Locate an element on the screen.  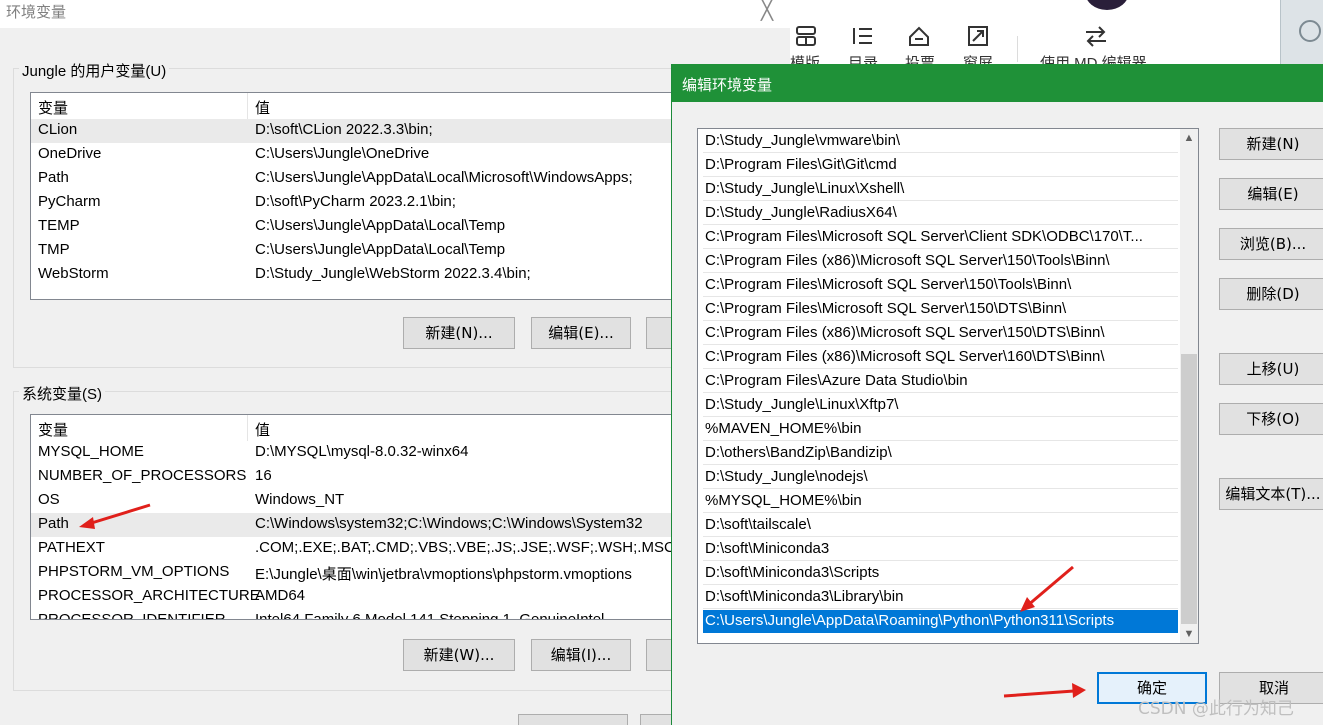
user-variables-group-label: Jungle 的用户变量(U) is located at coordinates (94, 70).